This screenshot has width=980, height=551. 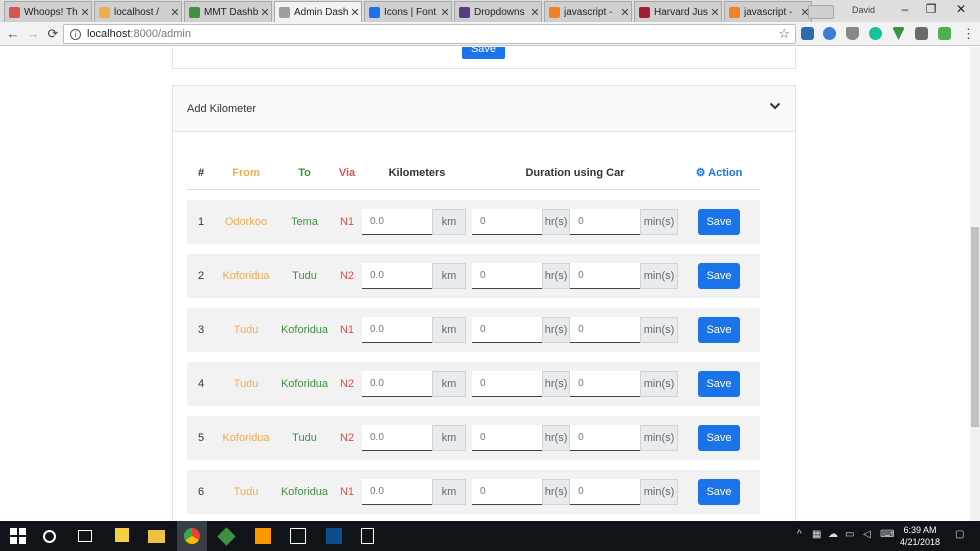 I want to click on bookmark-star-icon: ☆, so click(x=784, y=34).